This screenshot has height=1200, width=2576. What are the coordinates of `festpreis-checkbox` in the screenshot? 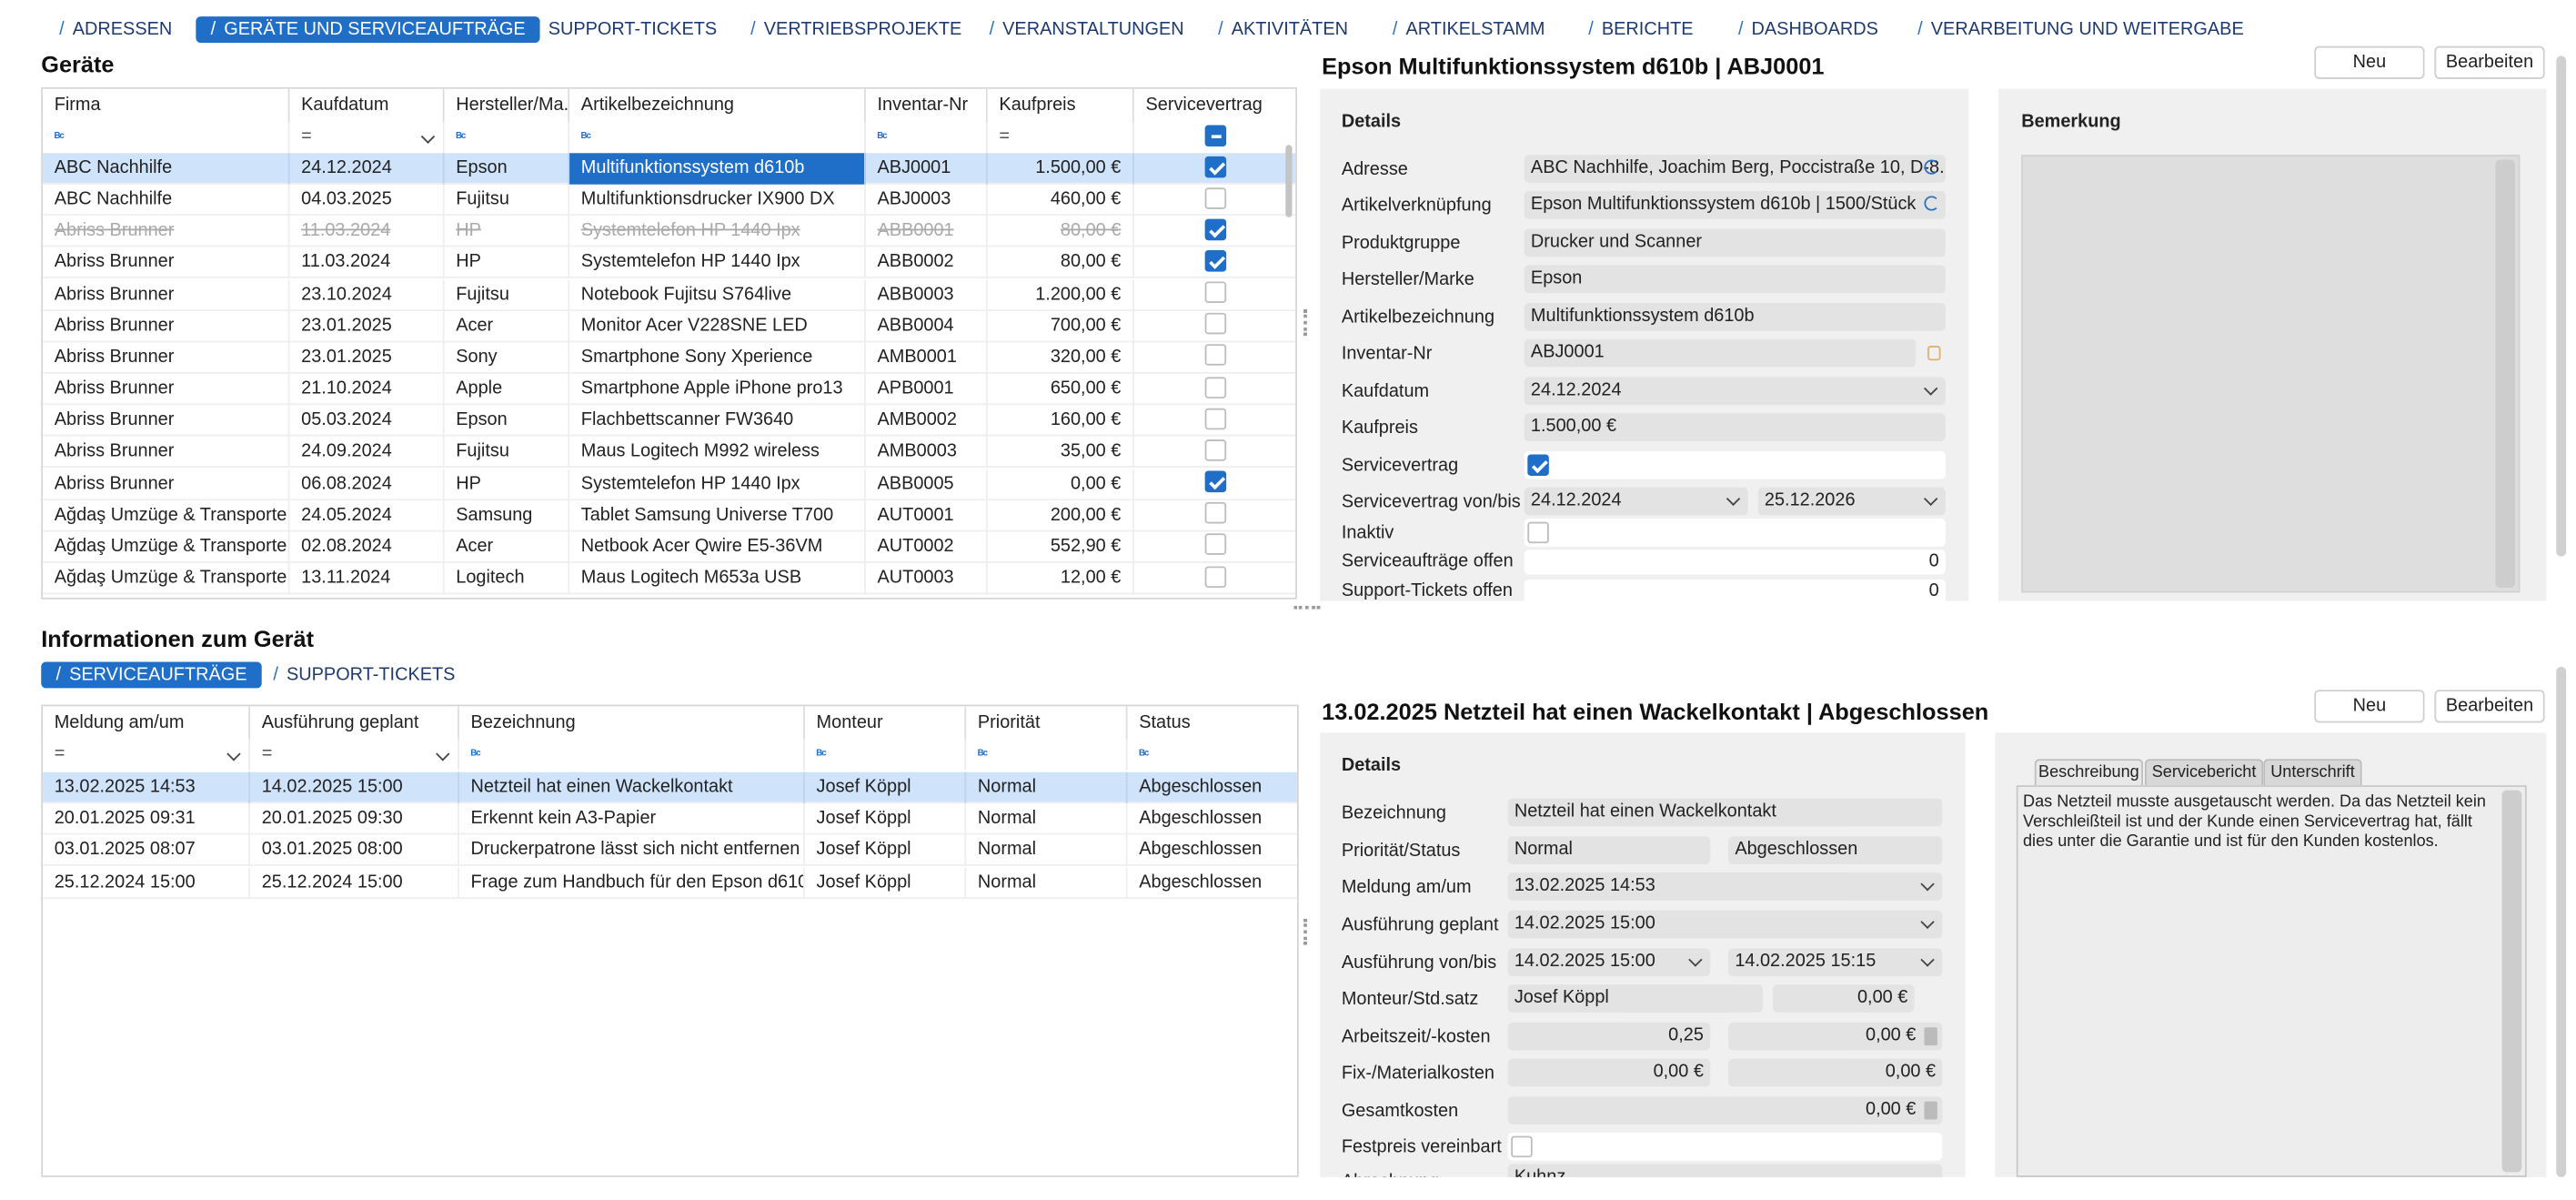 It's located at (1522, 1146).